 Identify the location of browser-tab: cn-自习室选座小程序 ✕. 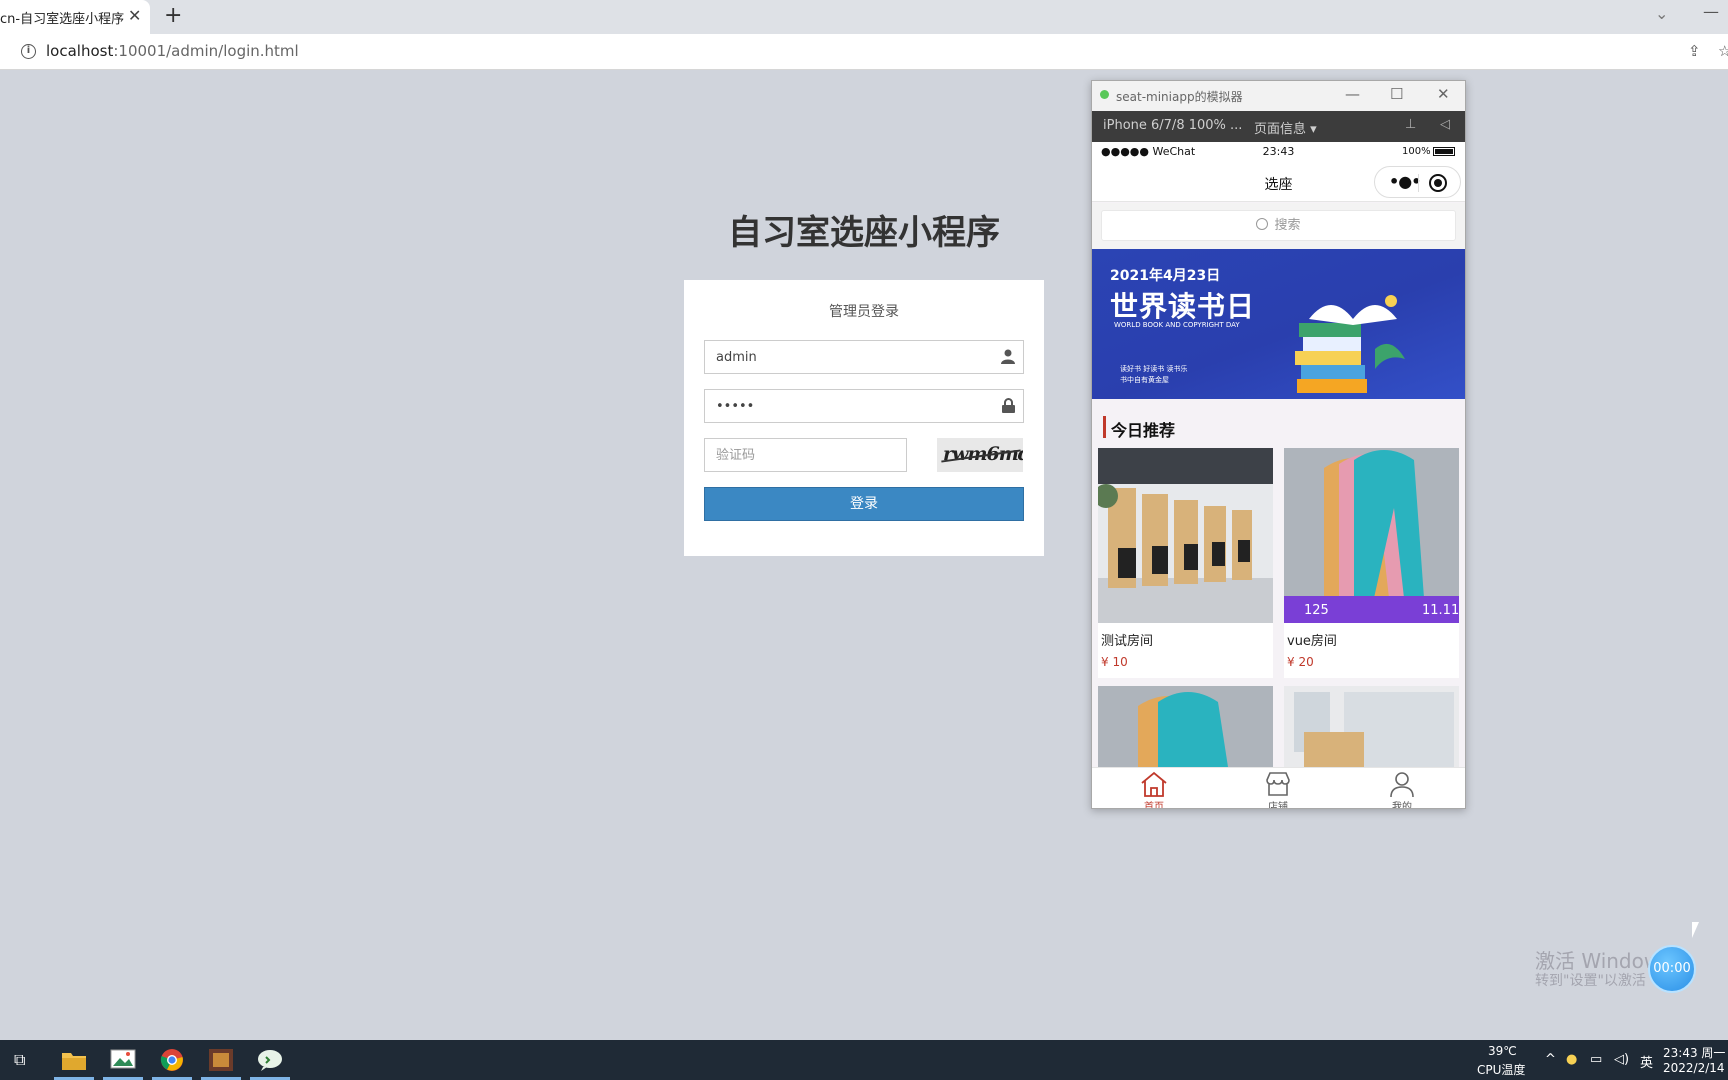
(75, 17).